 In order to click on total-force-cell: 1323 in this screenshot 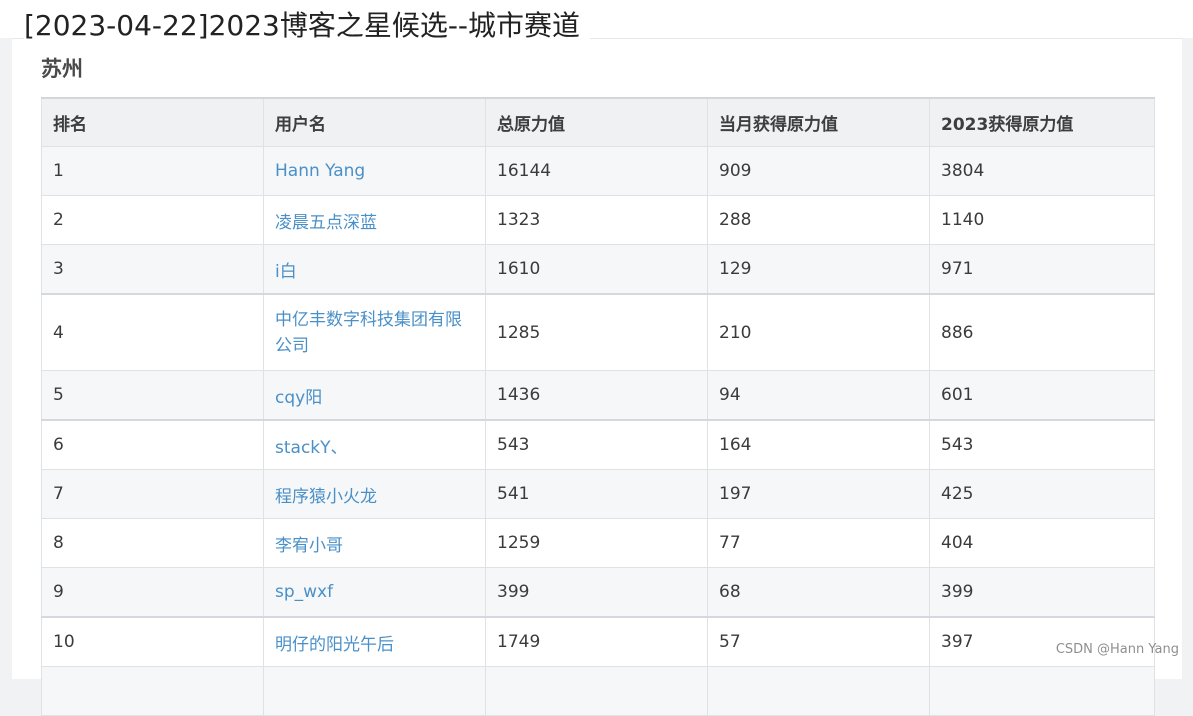, I will do `click(597, 220)`.